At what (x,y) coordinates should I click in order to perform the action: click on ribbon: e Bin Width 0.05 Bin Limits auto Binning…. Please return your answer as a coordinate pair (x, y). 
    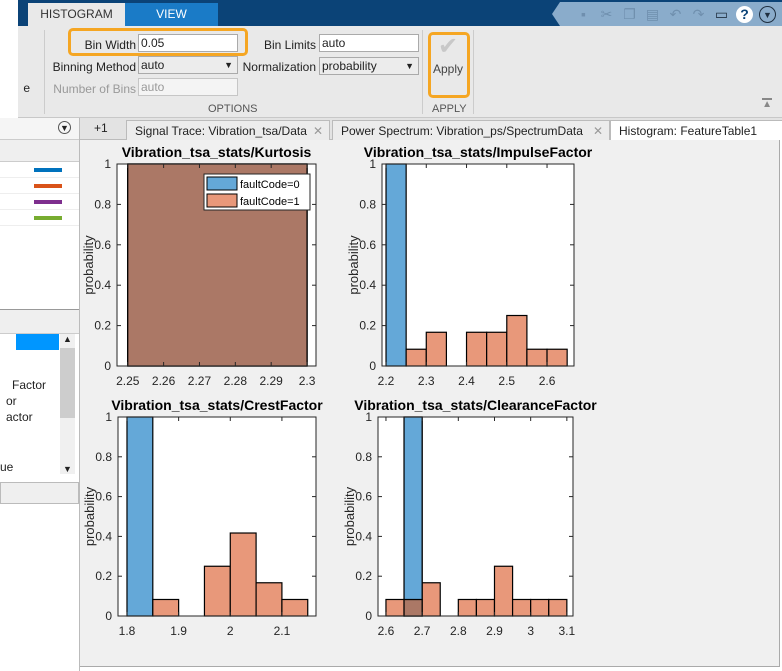
    Looking at the image, I should click on (400, 72).